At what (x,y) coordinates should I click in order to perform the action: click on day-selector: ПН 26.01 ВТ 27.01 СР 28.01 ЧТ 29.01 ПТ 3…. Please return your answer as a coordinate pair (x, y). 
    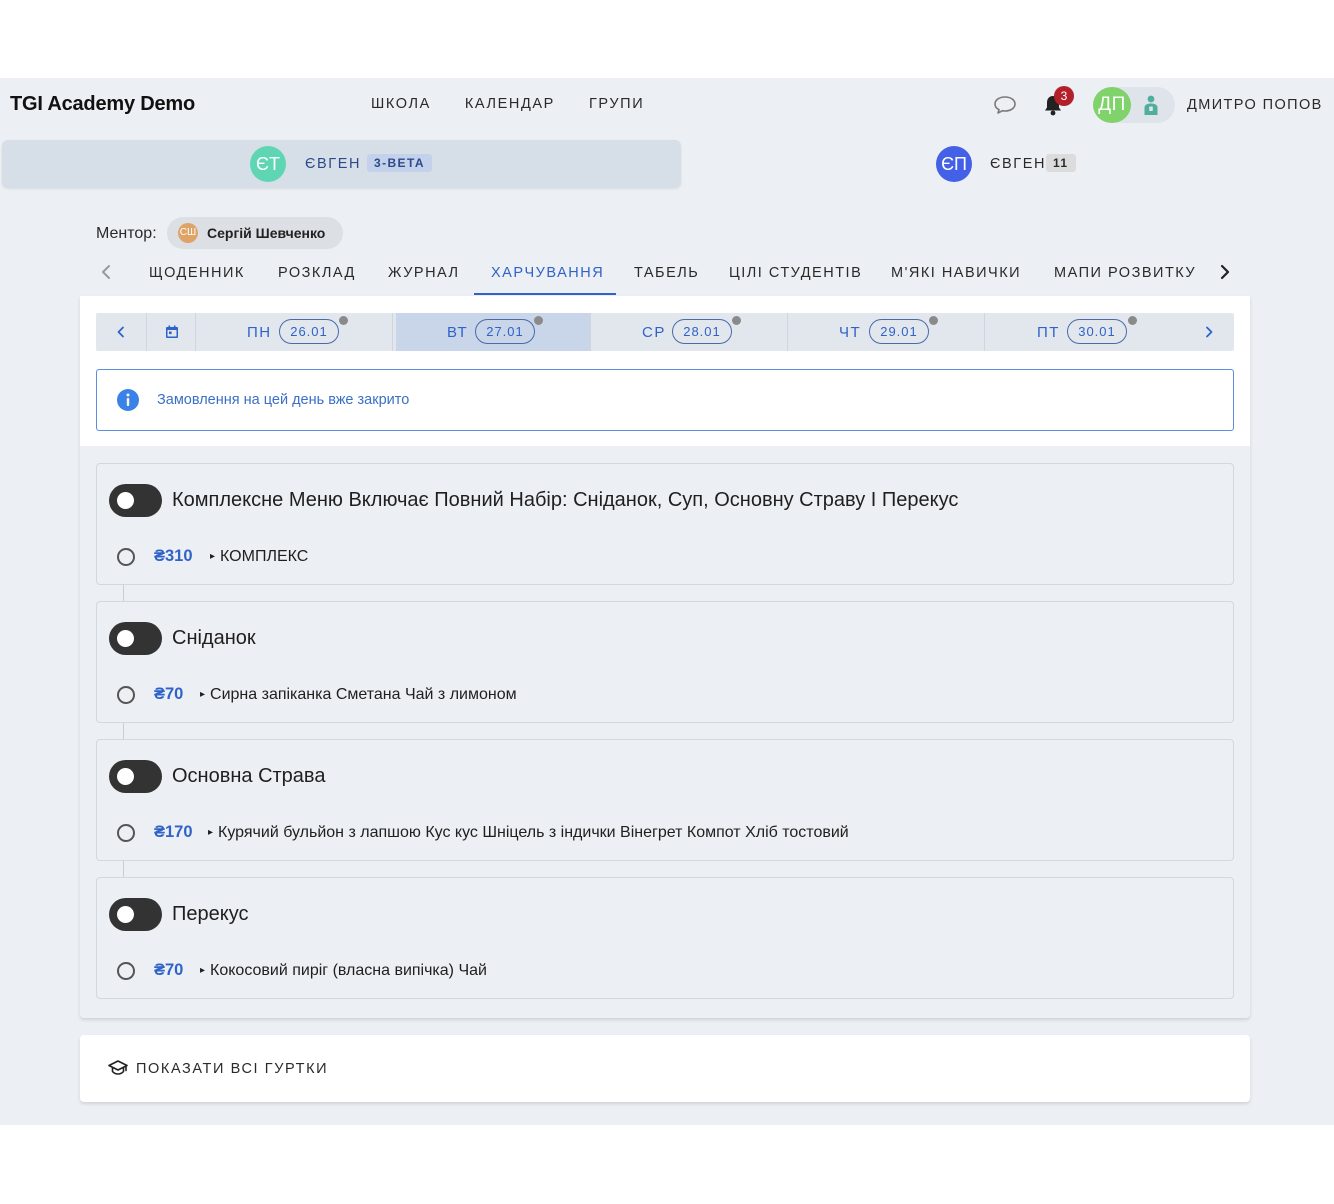
    Looking at the image, I should click on (665, 332).